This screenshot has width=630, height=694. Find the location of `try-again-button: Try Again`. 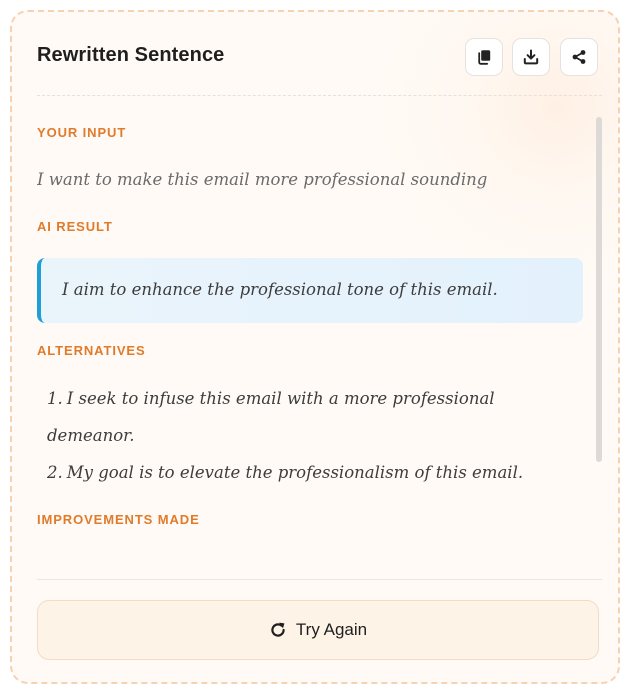

try-again-button: Try Again is located at coordinates (318, 630).